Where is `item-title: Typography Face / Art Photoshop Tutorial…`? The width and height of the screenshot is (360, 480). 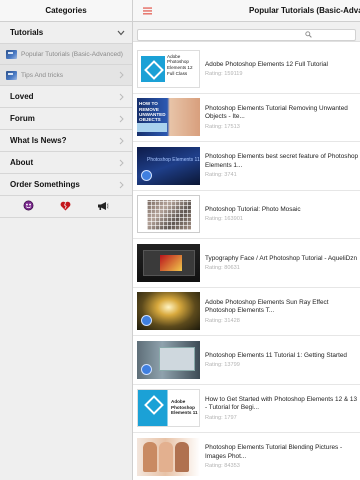 item-title: Typography Face / Art Photoshop Tutorial… is located at coordinates (281, 258).